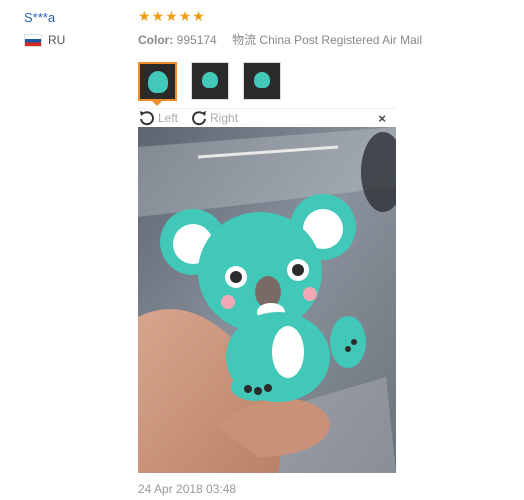  Describe the element at coordinates (168, 118) in the screenshot. I see `rotate-left-label: Left` at that location.